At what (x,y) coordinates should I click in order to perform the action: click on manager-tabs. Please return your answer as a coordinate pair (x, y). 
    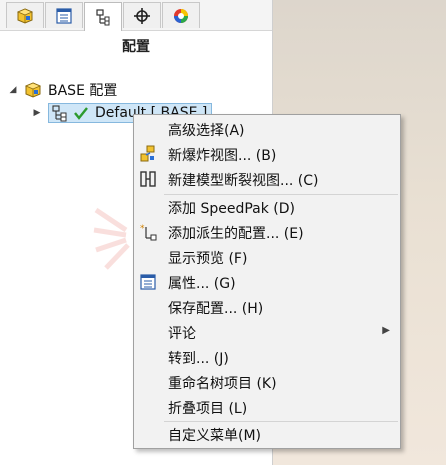
    Looking at the image, I should click on (136, 15).